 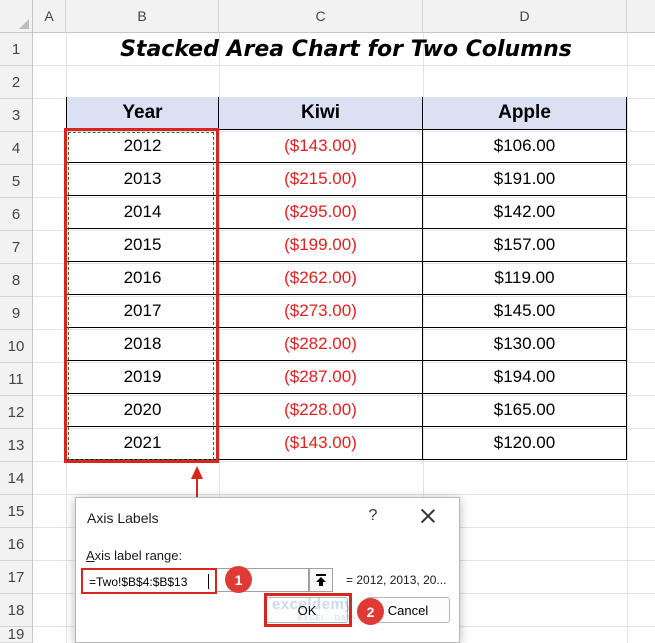 I want to click on apple-cell: $157.00, so click(x=525, y=245).